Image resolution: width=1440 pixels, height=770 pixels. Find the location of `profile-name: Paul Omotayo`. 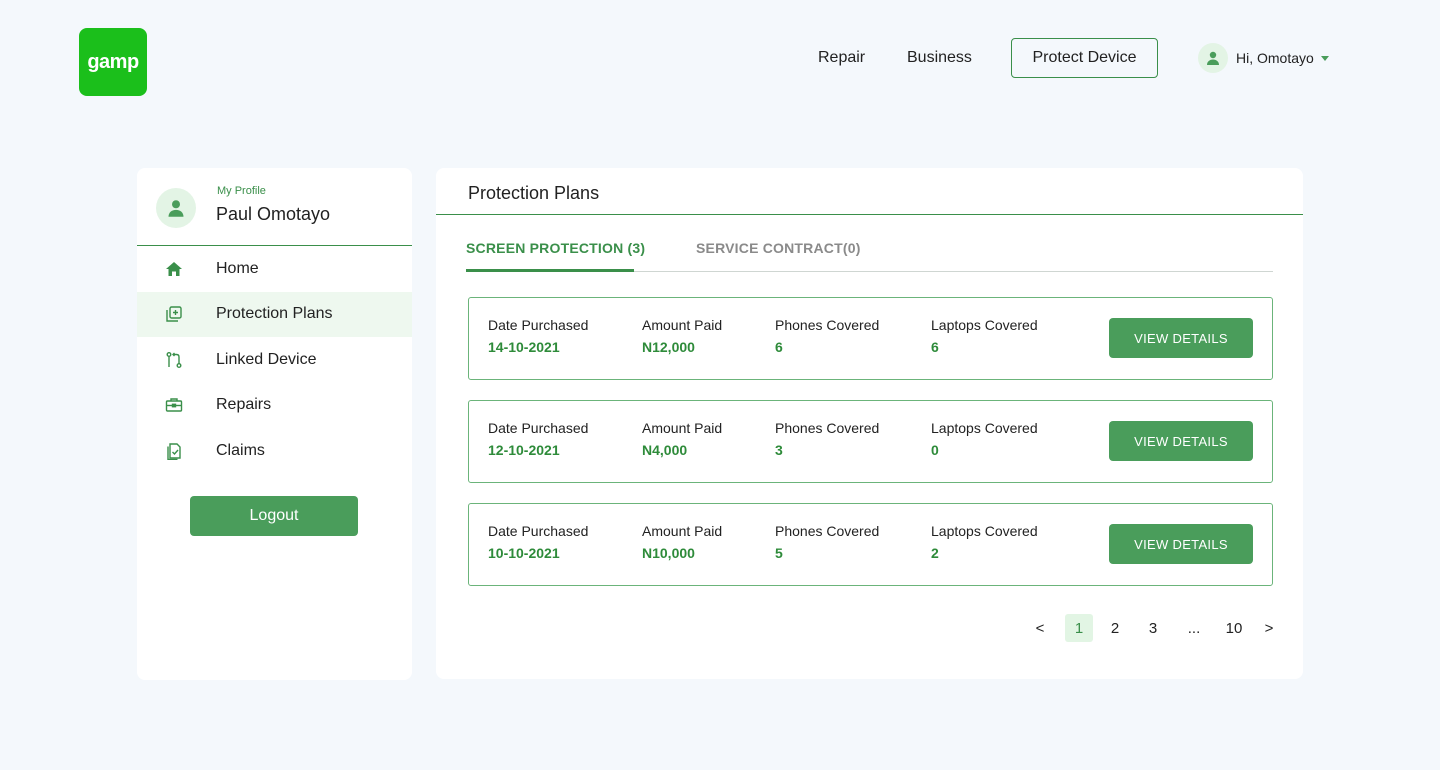

profile-name: Paul Omotayo is located at coordinates (273, 214).